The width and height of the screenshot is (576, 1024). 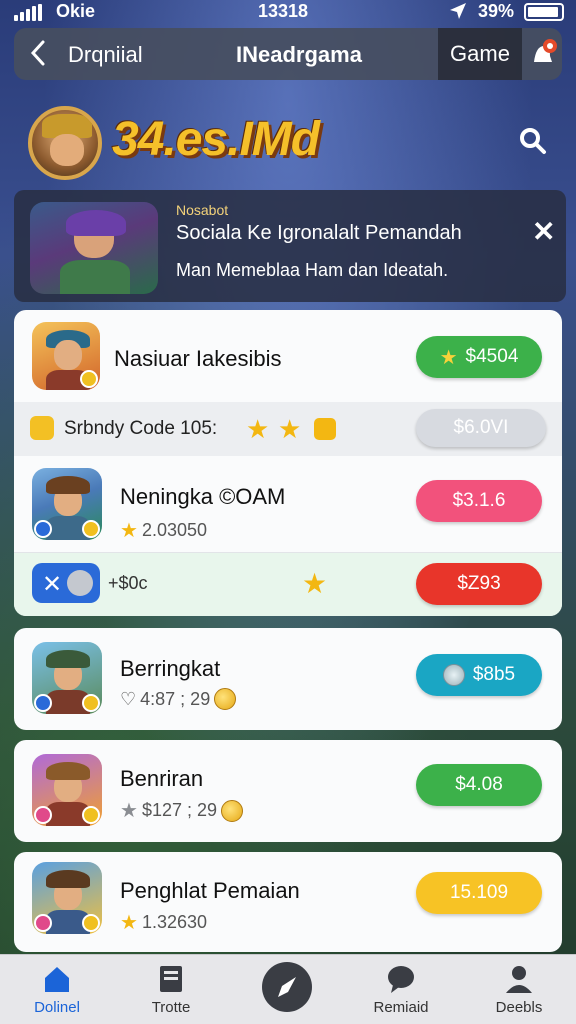 I want to click on shop-card: Penghlat Pemaian ★ 1.32630 15.109, so click(x=288, y=902).